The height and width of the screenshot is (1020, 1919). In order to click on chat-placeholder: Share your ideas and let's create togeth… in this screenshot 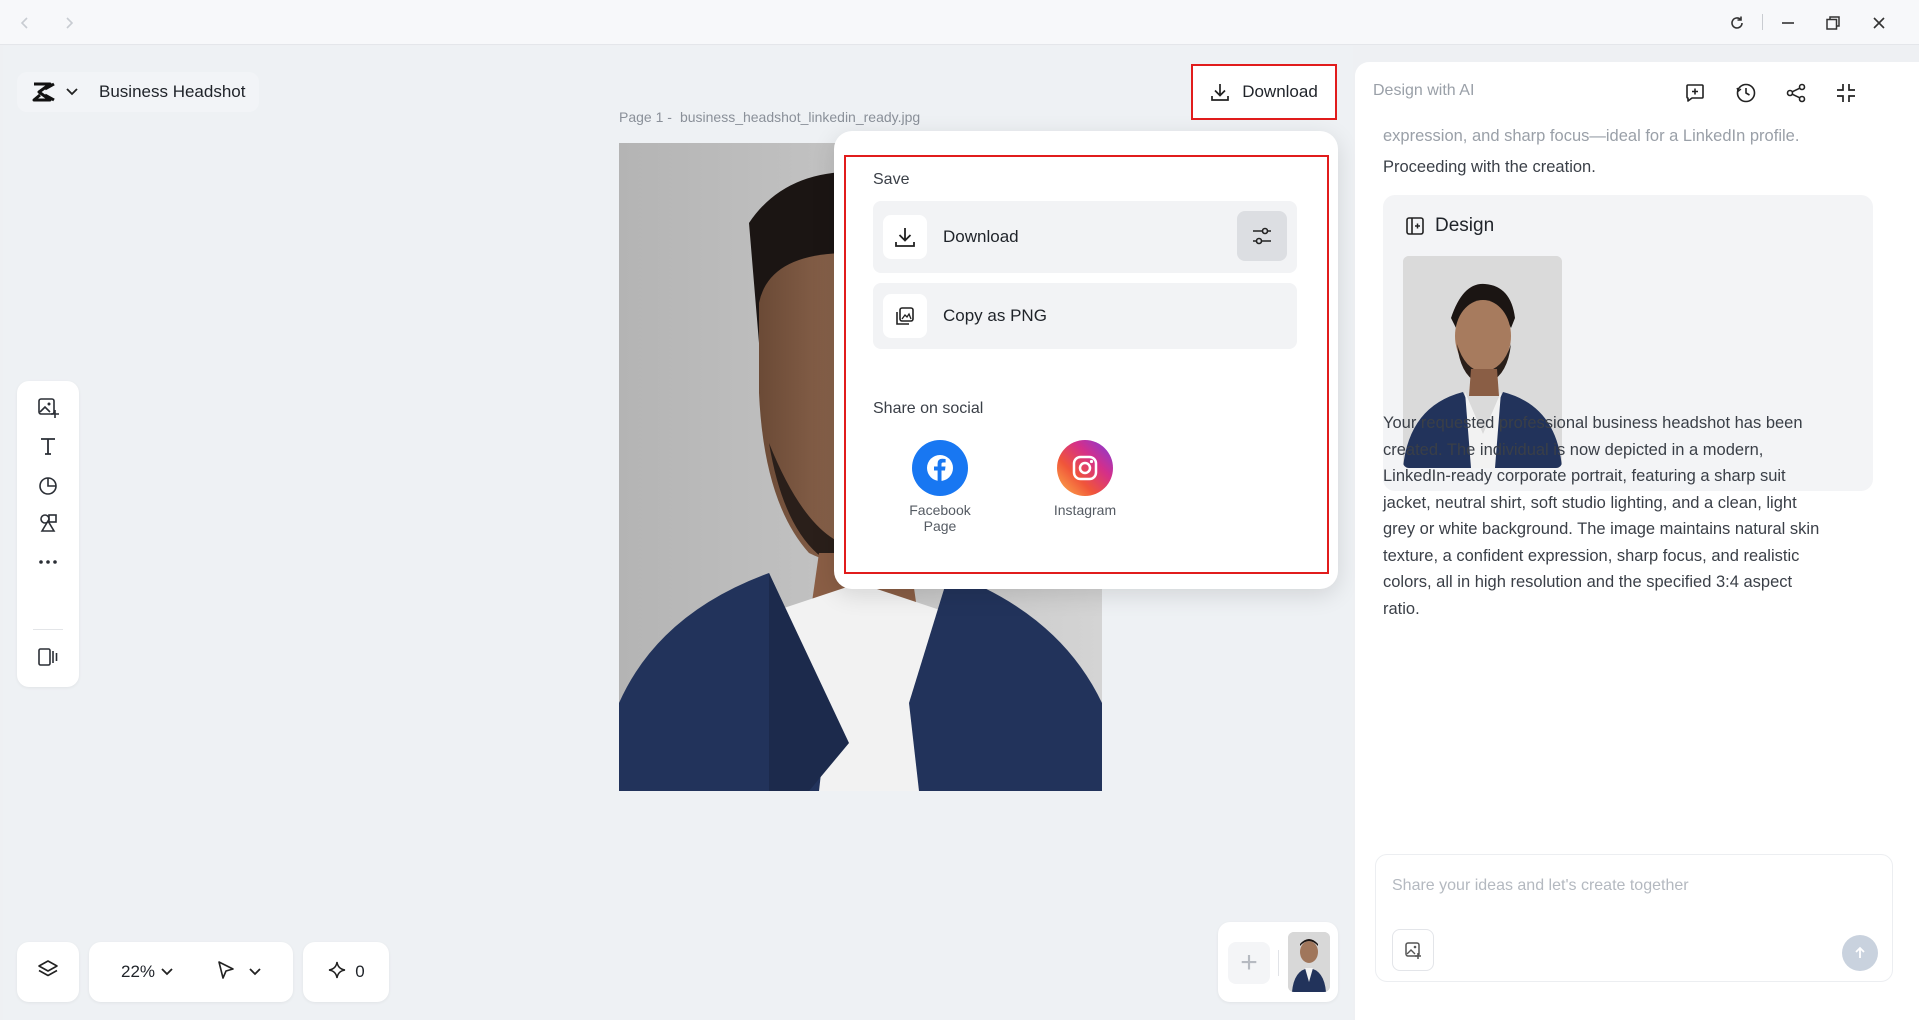, I will do `click(1540, 885)`.